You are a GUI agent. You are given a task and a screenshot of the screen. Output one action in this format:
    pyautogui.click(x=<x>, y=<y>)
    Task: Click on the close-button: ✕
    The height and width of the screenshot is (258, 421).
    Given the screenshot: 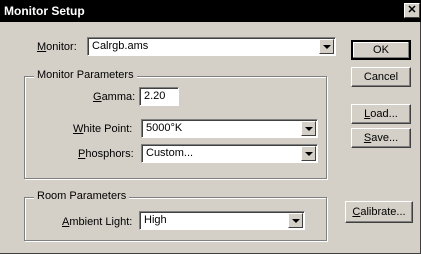 What is the action you would take?
    pyautogui.click(x=412, y=10)
    